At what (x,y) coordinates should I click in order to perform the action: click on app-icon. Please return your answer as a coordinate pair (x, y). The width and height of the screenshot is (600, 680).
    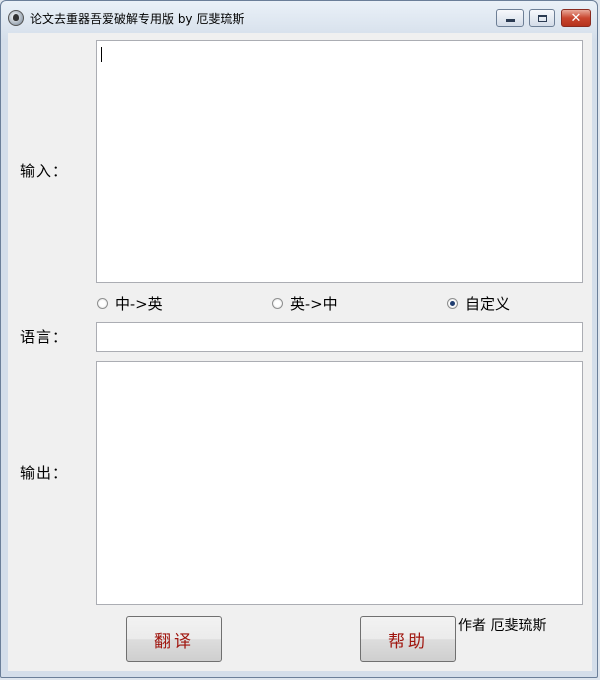
    Looking at the image, I should click on (16, 18).